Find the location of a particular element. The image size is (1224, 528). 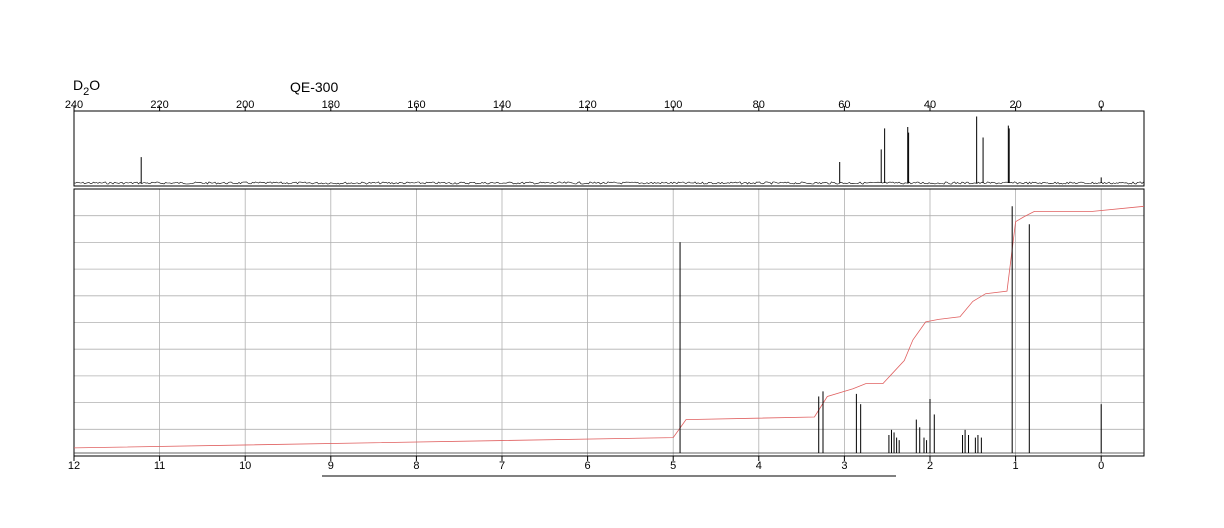

h1-tick-label: 1 is located at coordinates (1016, 466).